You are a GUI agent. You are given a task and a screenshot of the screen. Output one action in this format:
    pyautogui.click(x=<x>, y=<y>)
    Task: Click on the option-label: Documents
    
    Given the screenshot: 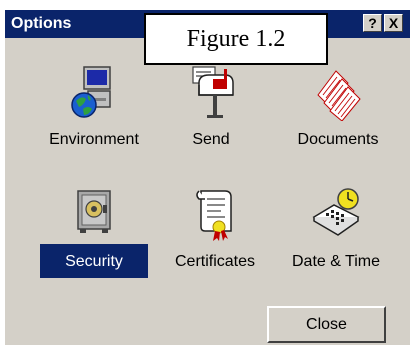 What is the action you would take?
    pyautogui.click(x=338, y=139)
    